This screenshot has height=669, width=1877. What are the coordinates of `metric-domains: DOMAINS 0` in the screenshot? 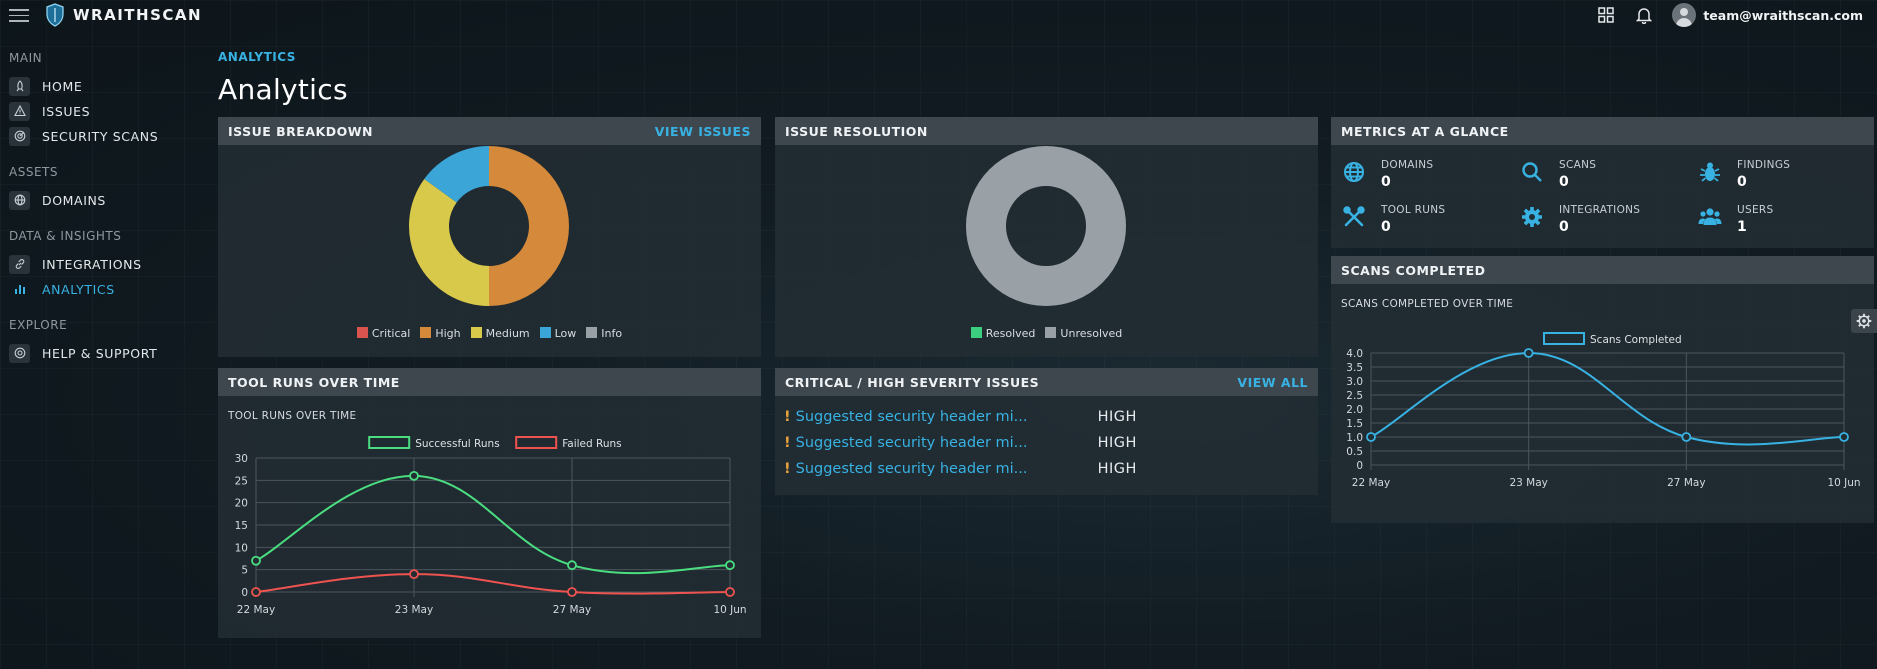 It's located at (1387, 174).